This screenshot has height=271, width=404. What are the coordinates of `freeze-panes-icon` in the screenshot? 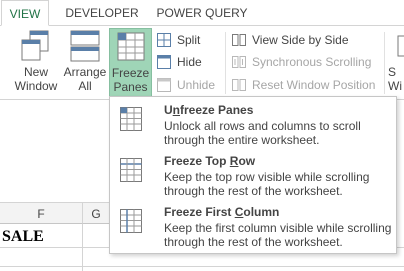 It's located at (130, 46).